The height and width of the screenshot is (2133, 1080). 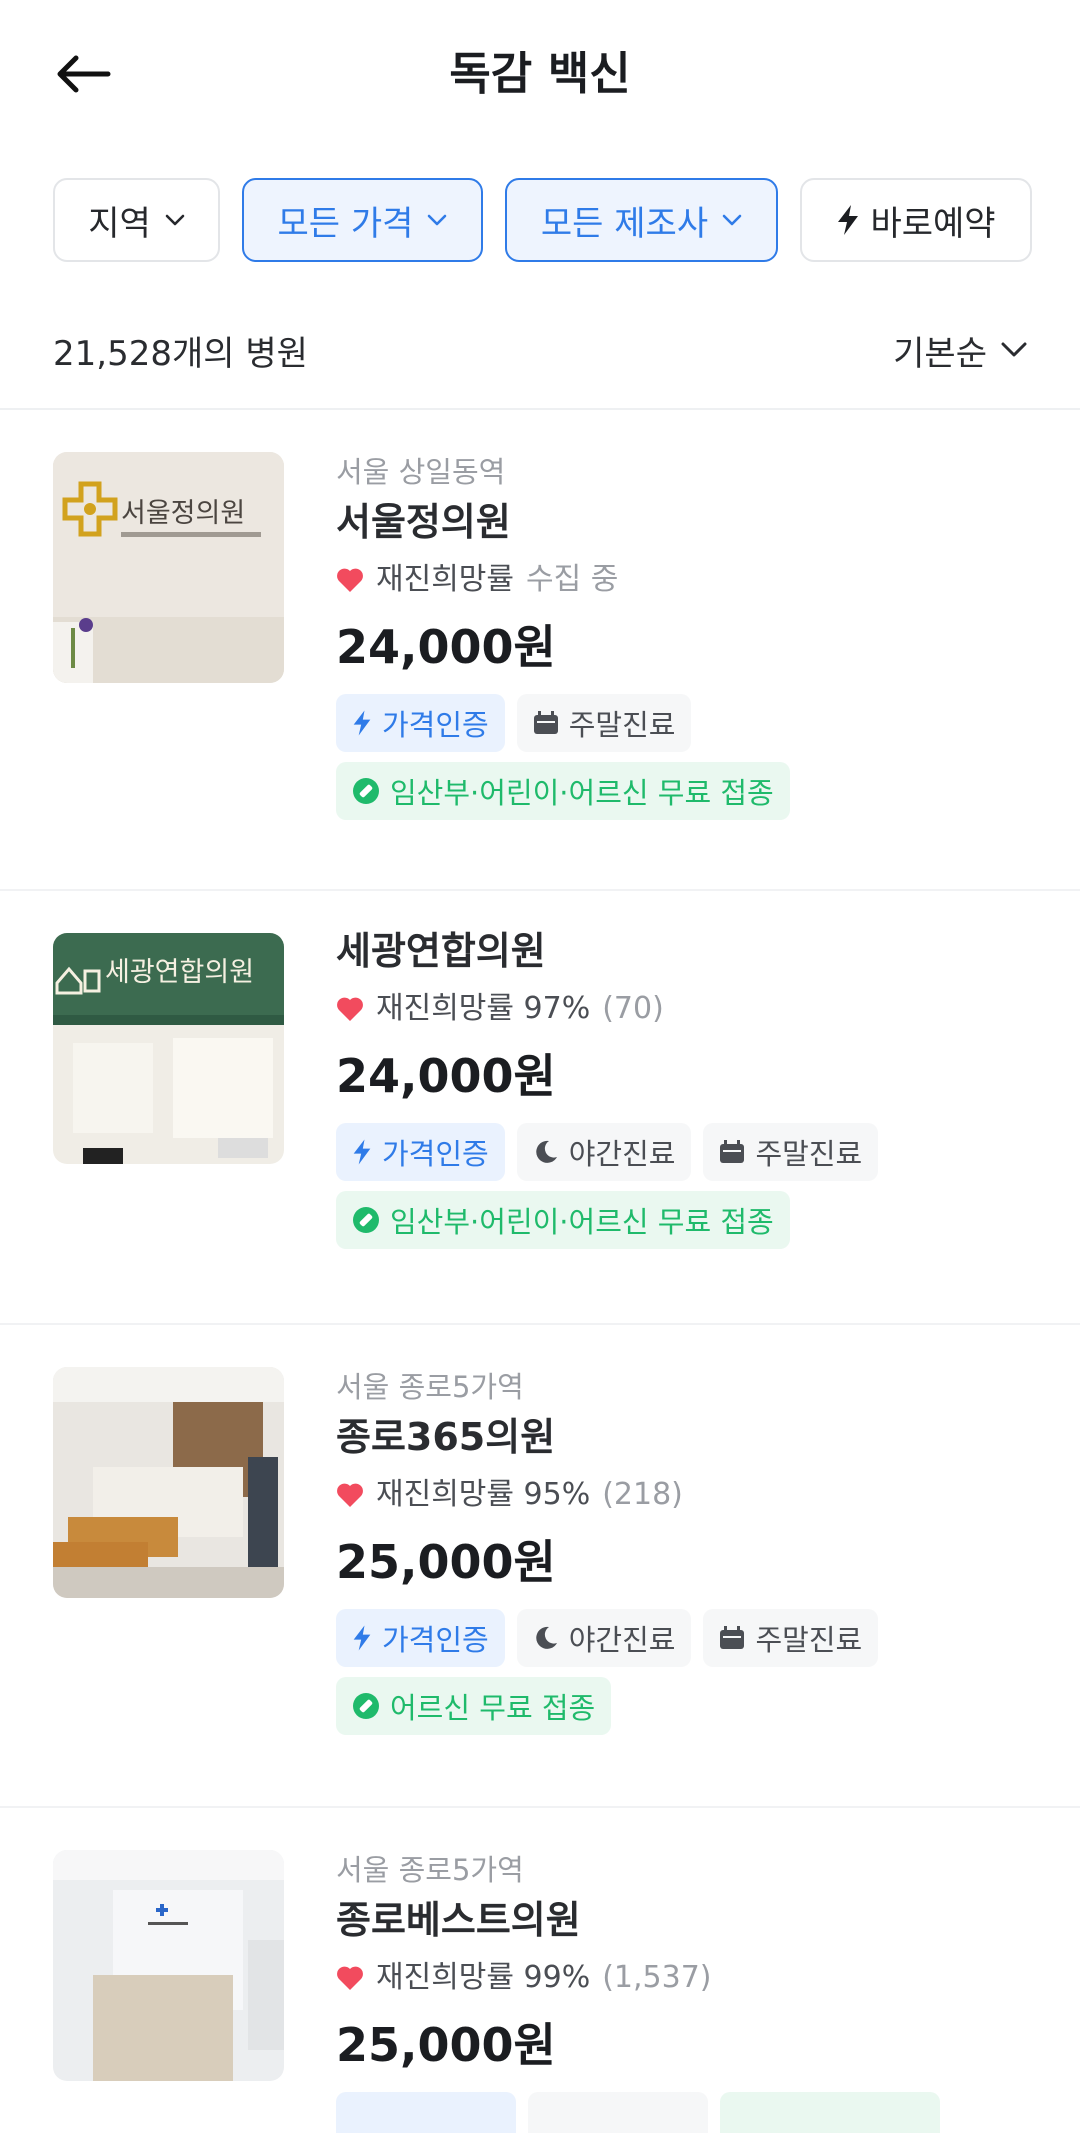 I want to click on filter-label: 모든 제조사, so click(x=624, y=223).